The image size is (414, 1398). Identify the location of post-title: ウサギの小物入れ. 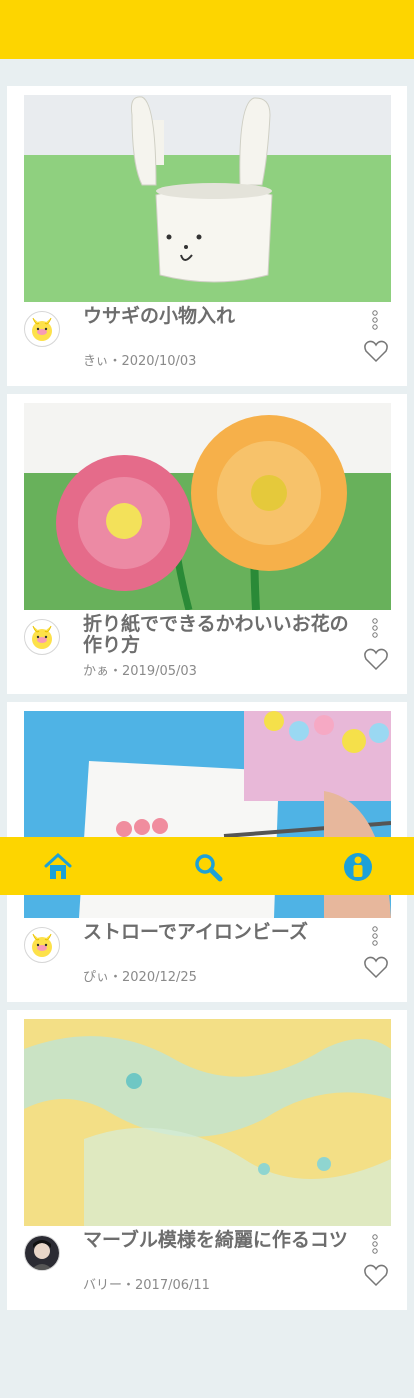
(224, 316).